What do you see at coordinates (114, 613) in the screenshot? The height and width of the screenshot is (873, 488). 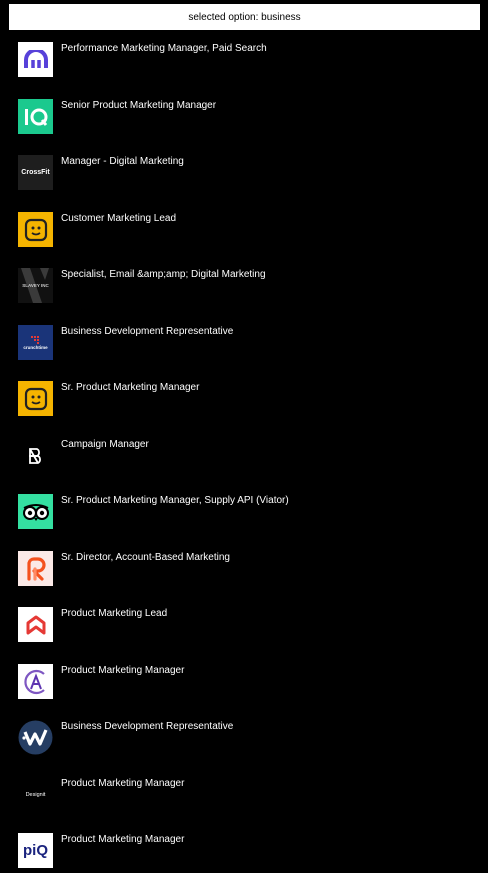 I see `job-title: Product Marketing Lead` at bounding box center [114, 613].